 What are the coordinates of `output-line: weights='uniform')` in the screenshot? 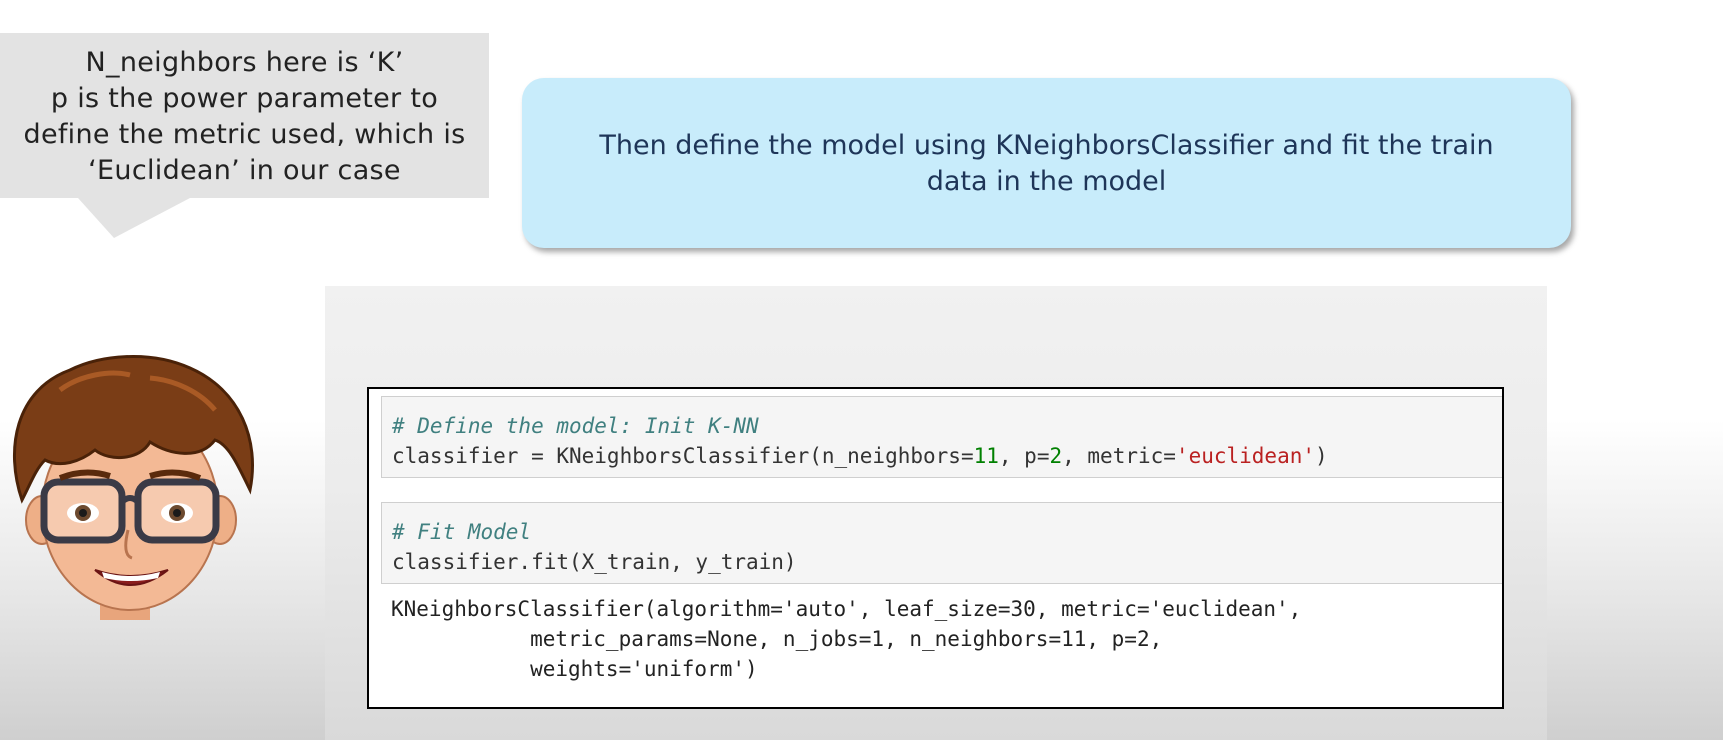 It's located at (574, 669).